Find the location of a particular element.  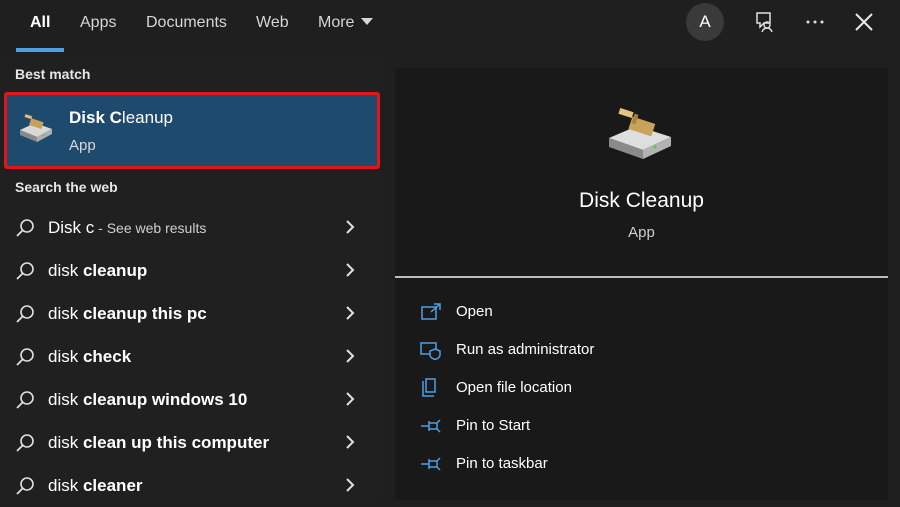

shield-icon is located at coordinates (430, 351).